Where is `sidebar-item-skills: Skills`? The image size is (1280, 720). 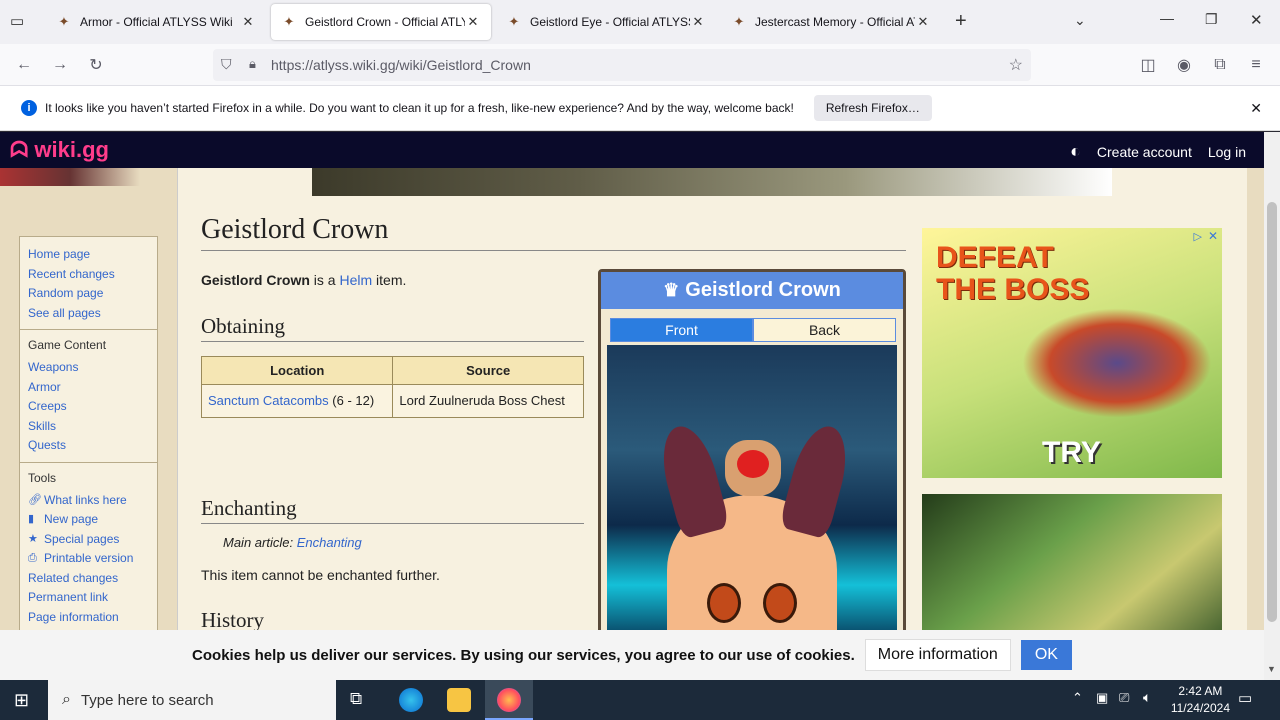 sidebar-item-skills: Skills is located at coordinates (88, 427).